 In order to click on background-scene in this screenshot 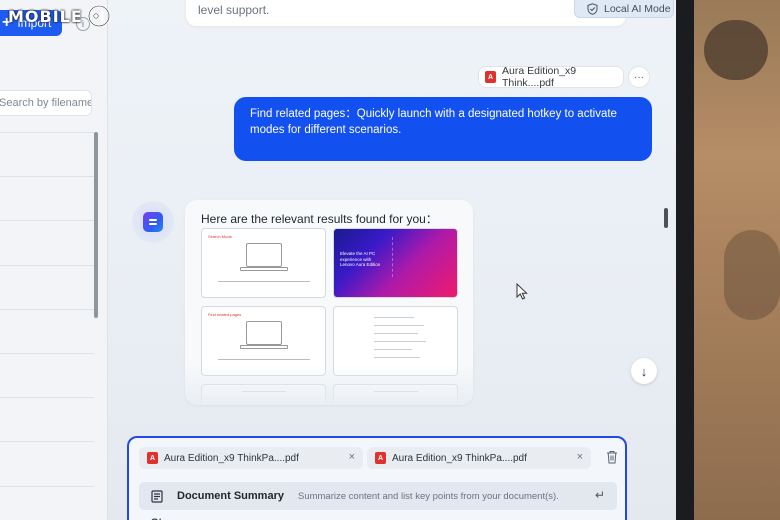, I will do `click(737, 260)`.